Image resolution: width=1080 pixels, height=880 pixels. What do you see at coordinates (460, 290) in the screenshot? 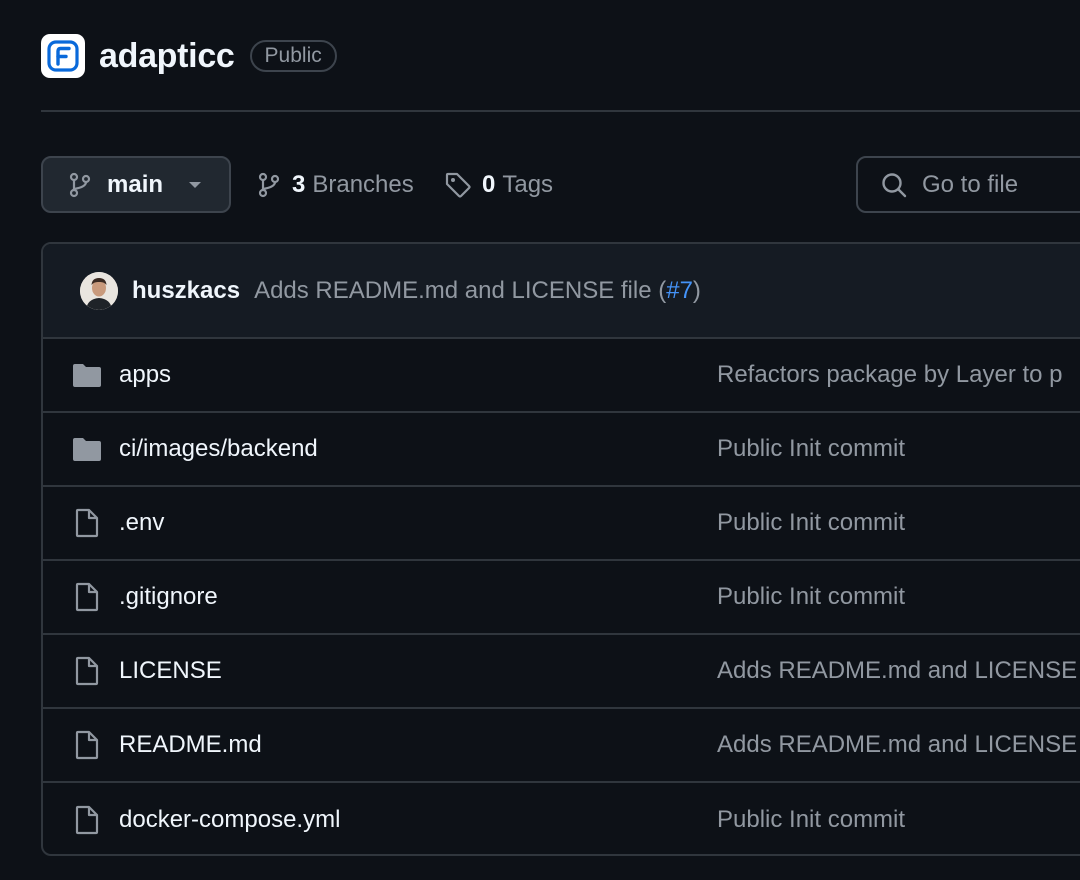
I see `commit-message-text: Adds README.md and LICENSE file (` at bounding box center [460, 290].